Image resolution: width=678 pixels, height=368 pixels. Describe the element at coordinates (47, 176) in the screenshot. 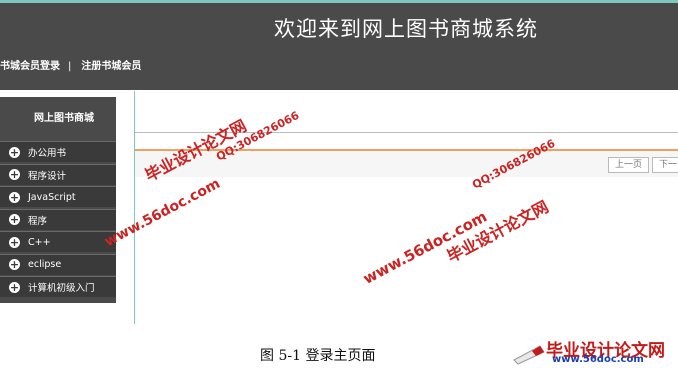

I see `category-label: 程序设计` at that location.